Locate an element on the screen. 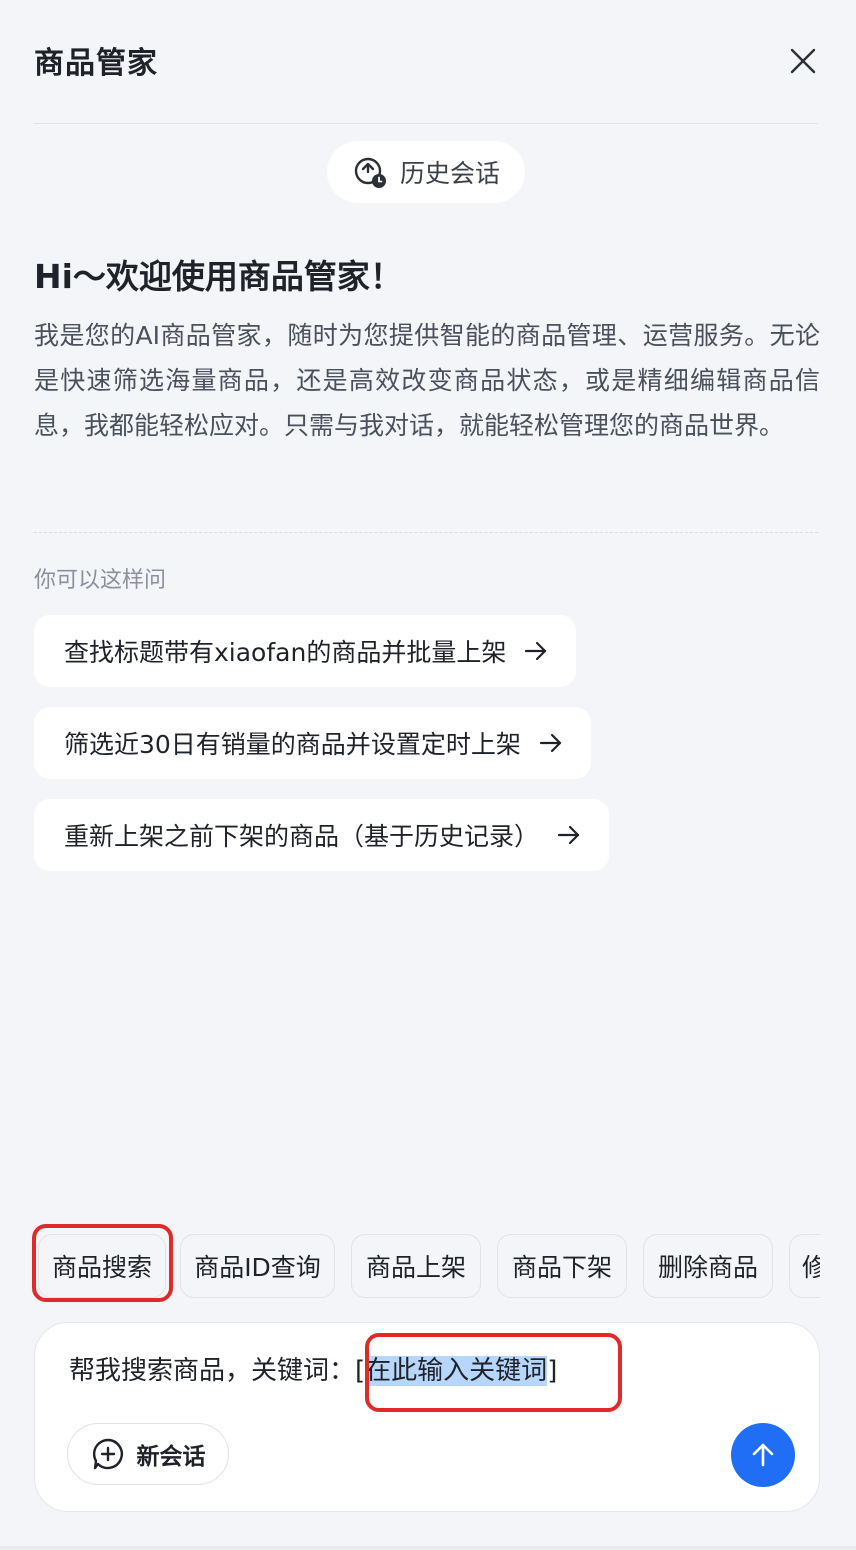 The image size is (856, 1550). section-divider is located at coordinates (426, 532).